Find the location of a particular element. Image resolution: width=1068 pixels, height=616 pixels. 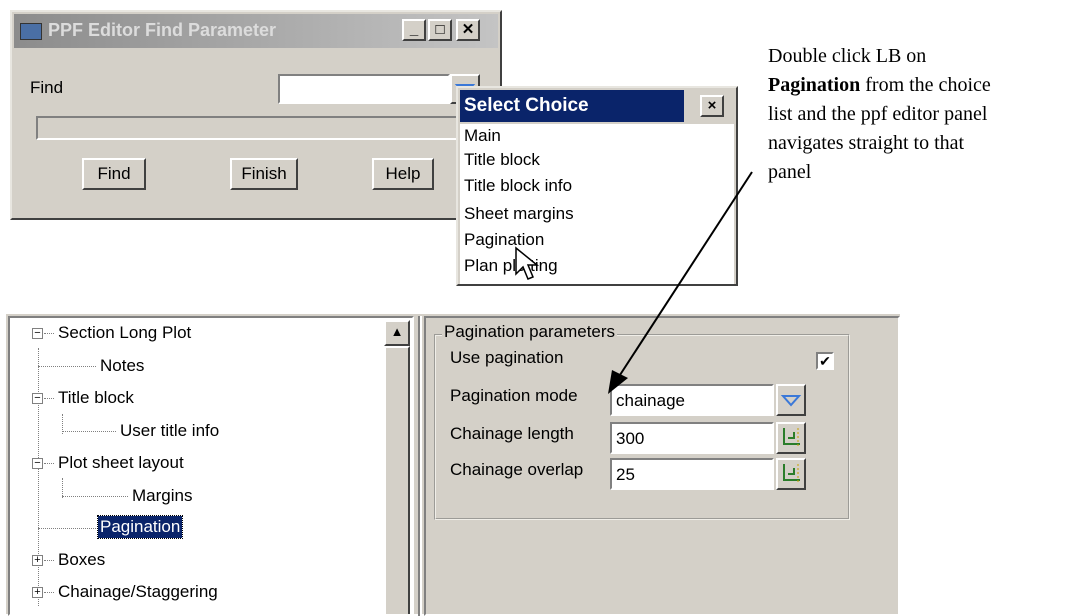

callout-arrow is located at coordinates (680, 282).